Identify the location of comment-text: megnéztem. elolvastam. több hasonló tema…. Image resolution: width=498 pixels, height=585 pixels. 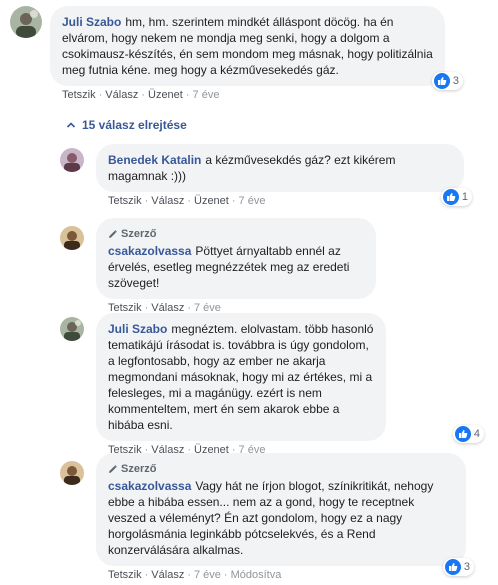
(241, 377).